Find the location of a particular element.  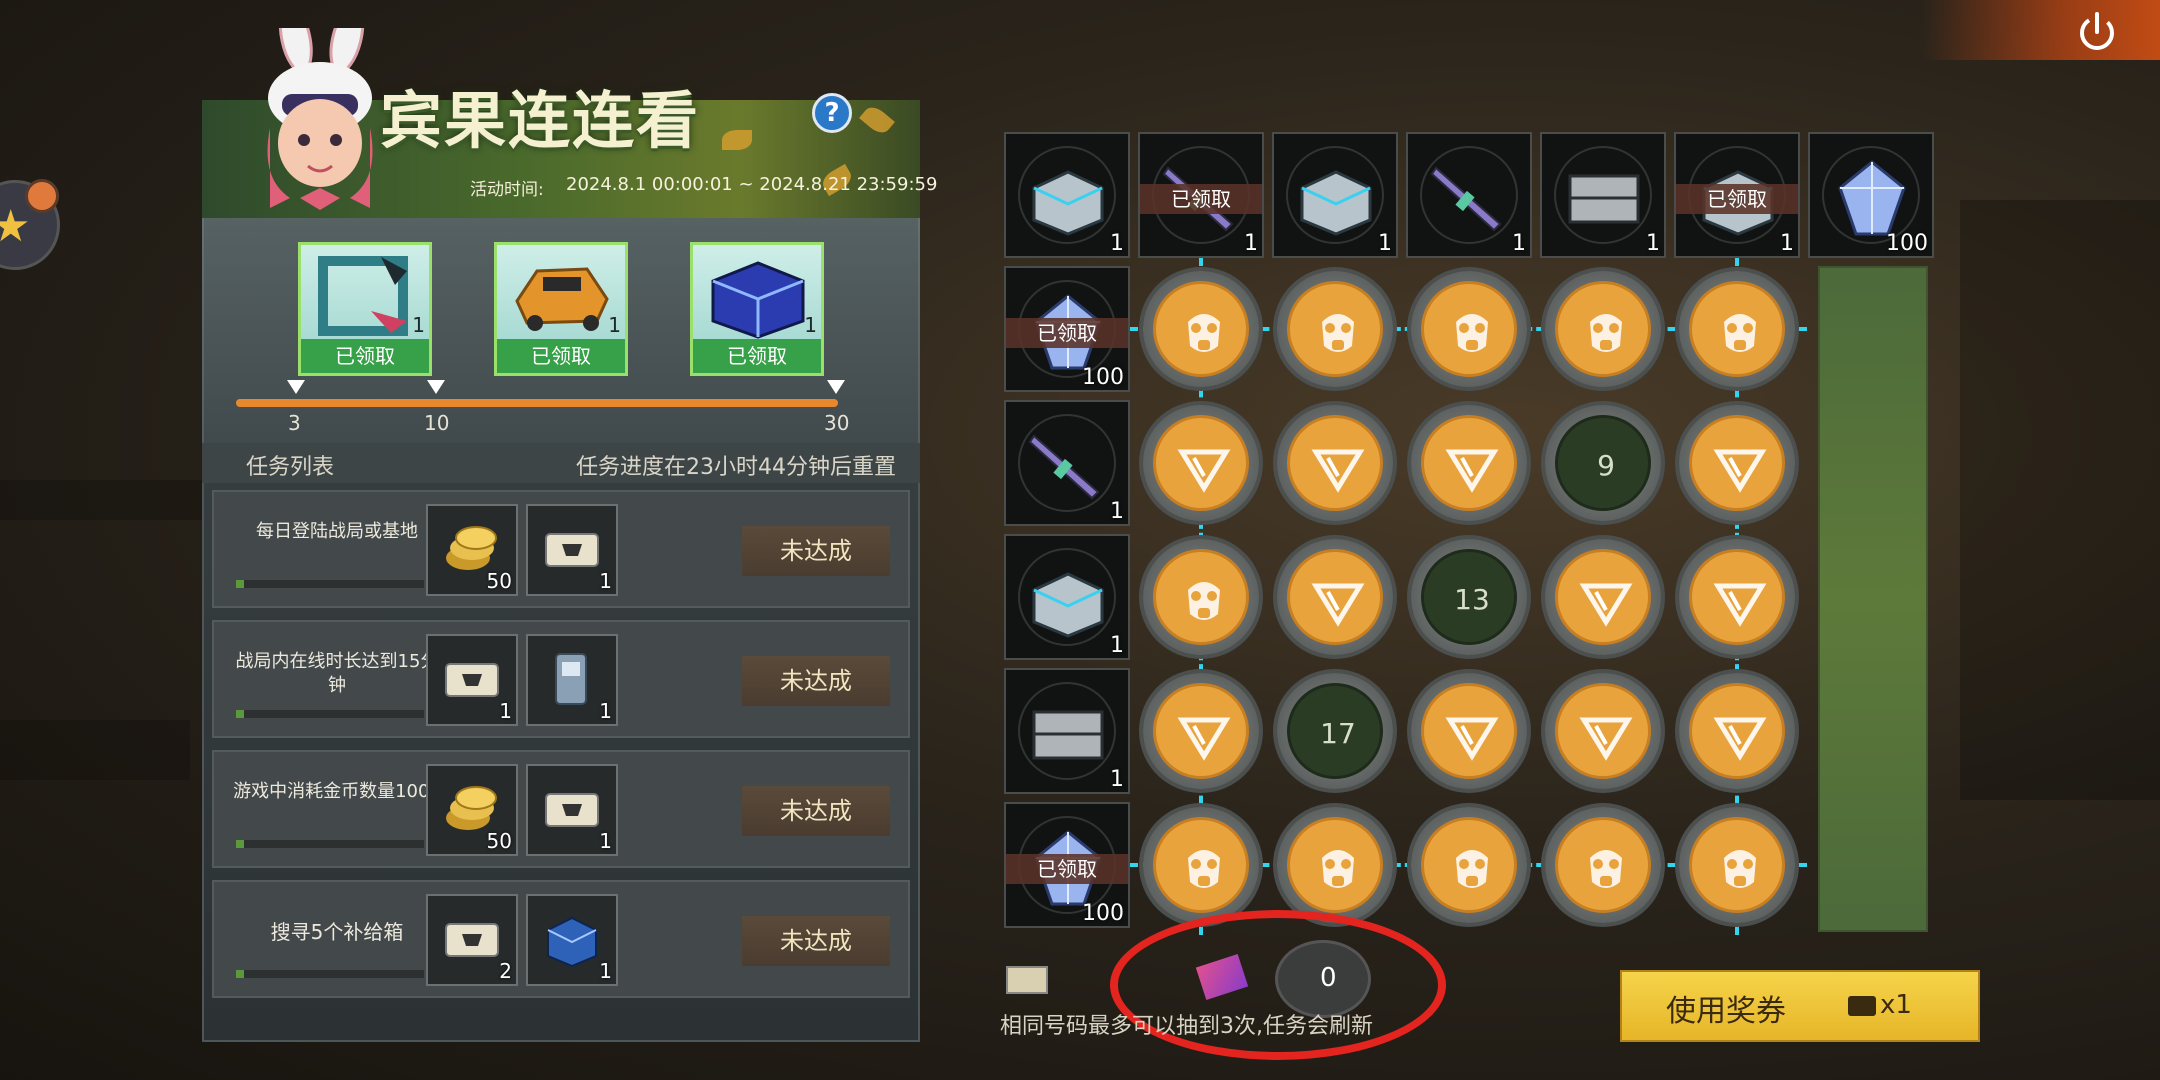

steel-crate-icon is located at coordinates (1604, 199).